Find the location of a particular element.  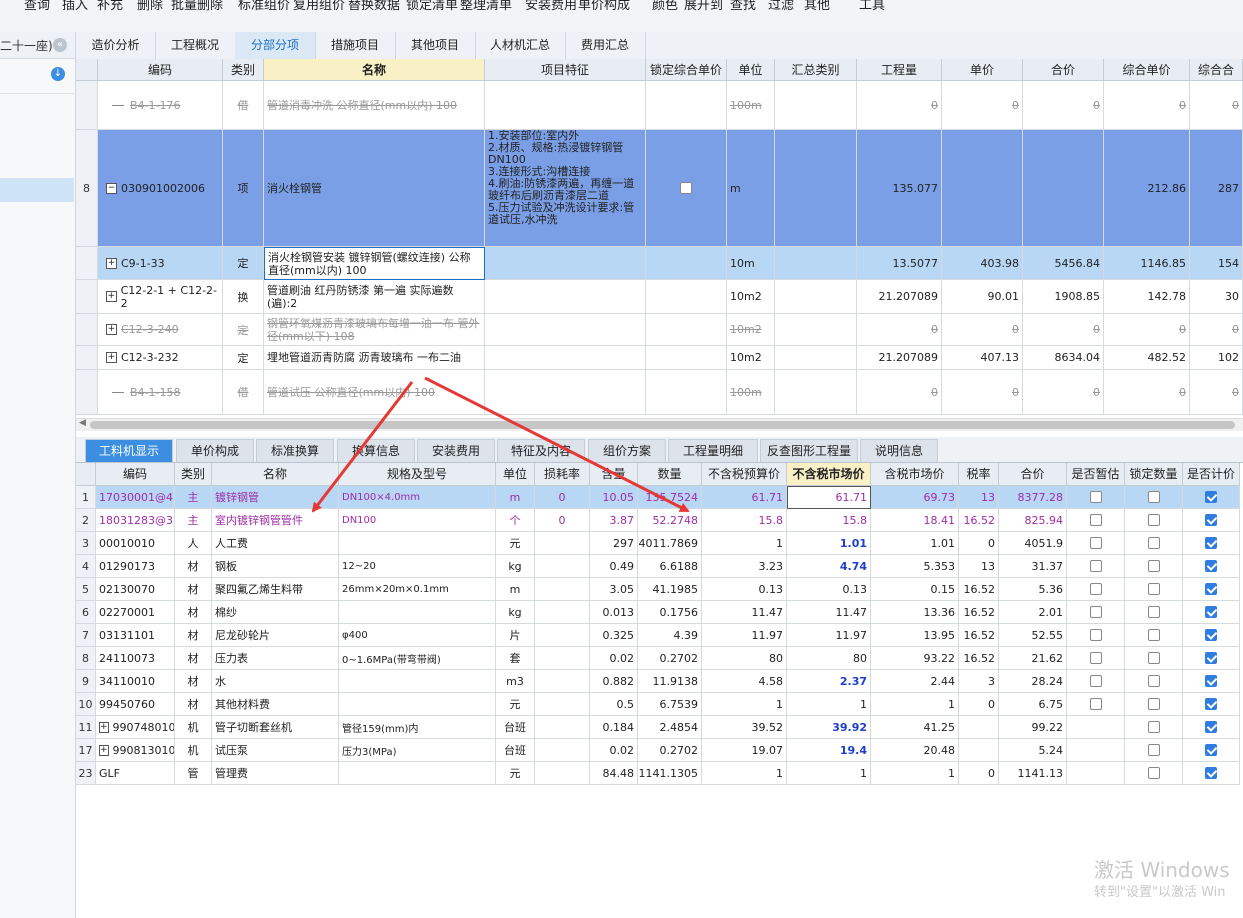

activation-watermark: 激活 Windows is located at coordinates (1162, 870).